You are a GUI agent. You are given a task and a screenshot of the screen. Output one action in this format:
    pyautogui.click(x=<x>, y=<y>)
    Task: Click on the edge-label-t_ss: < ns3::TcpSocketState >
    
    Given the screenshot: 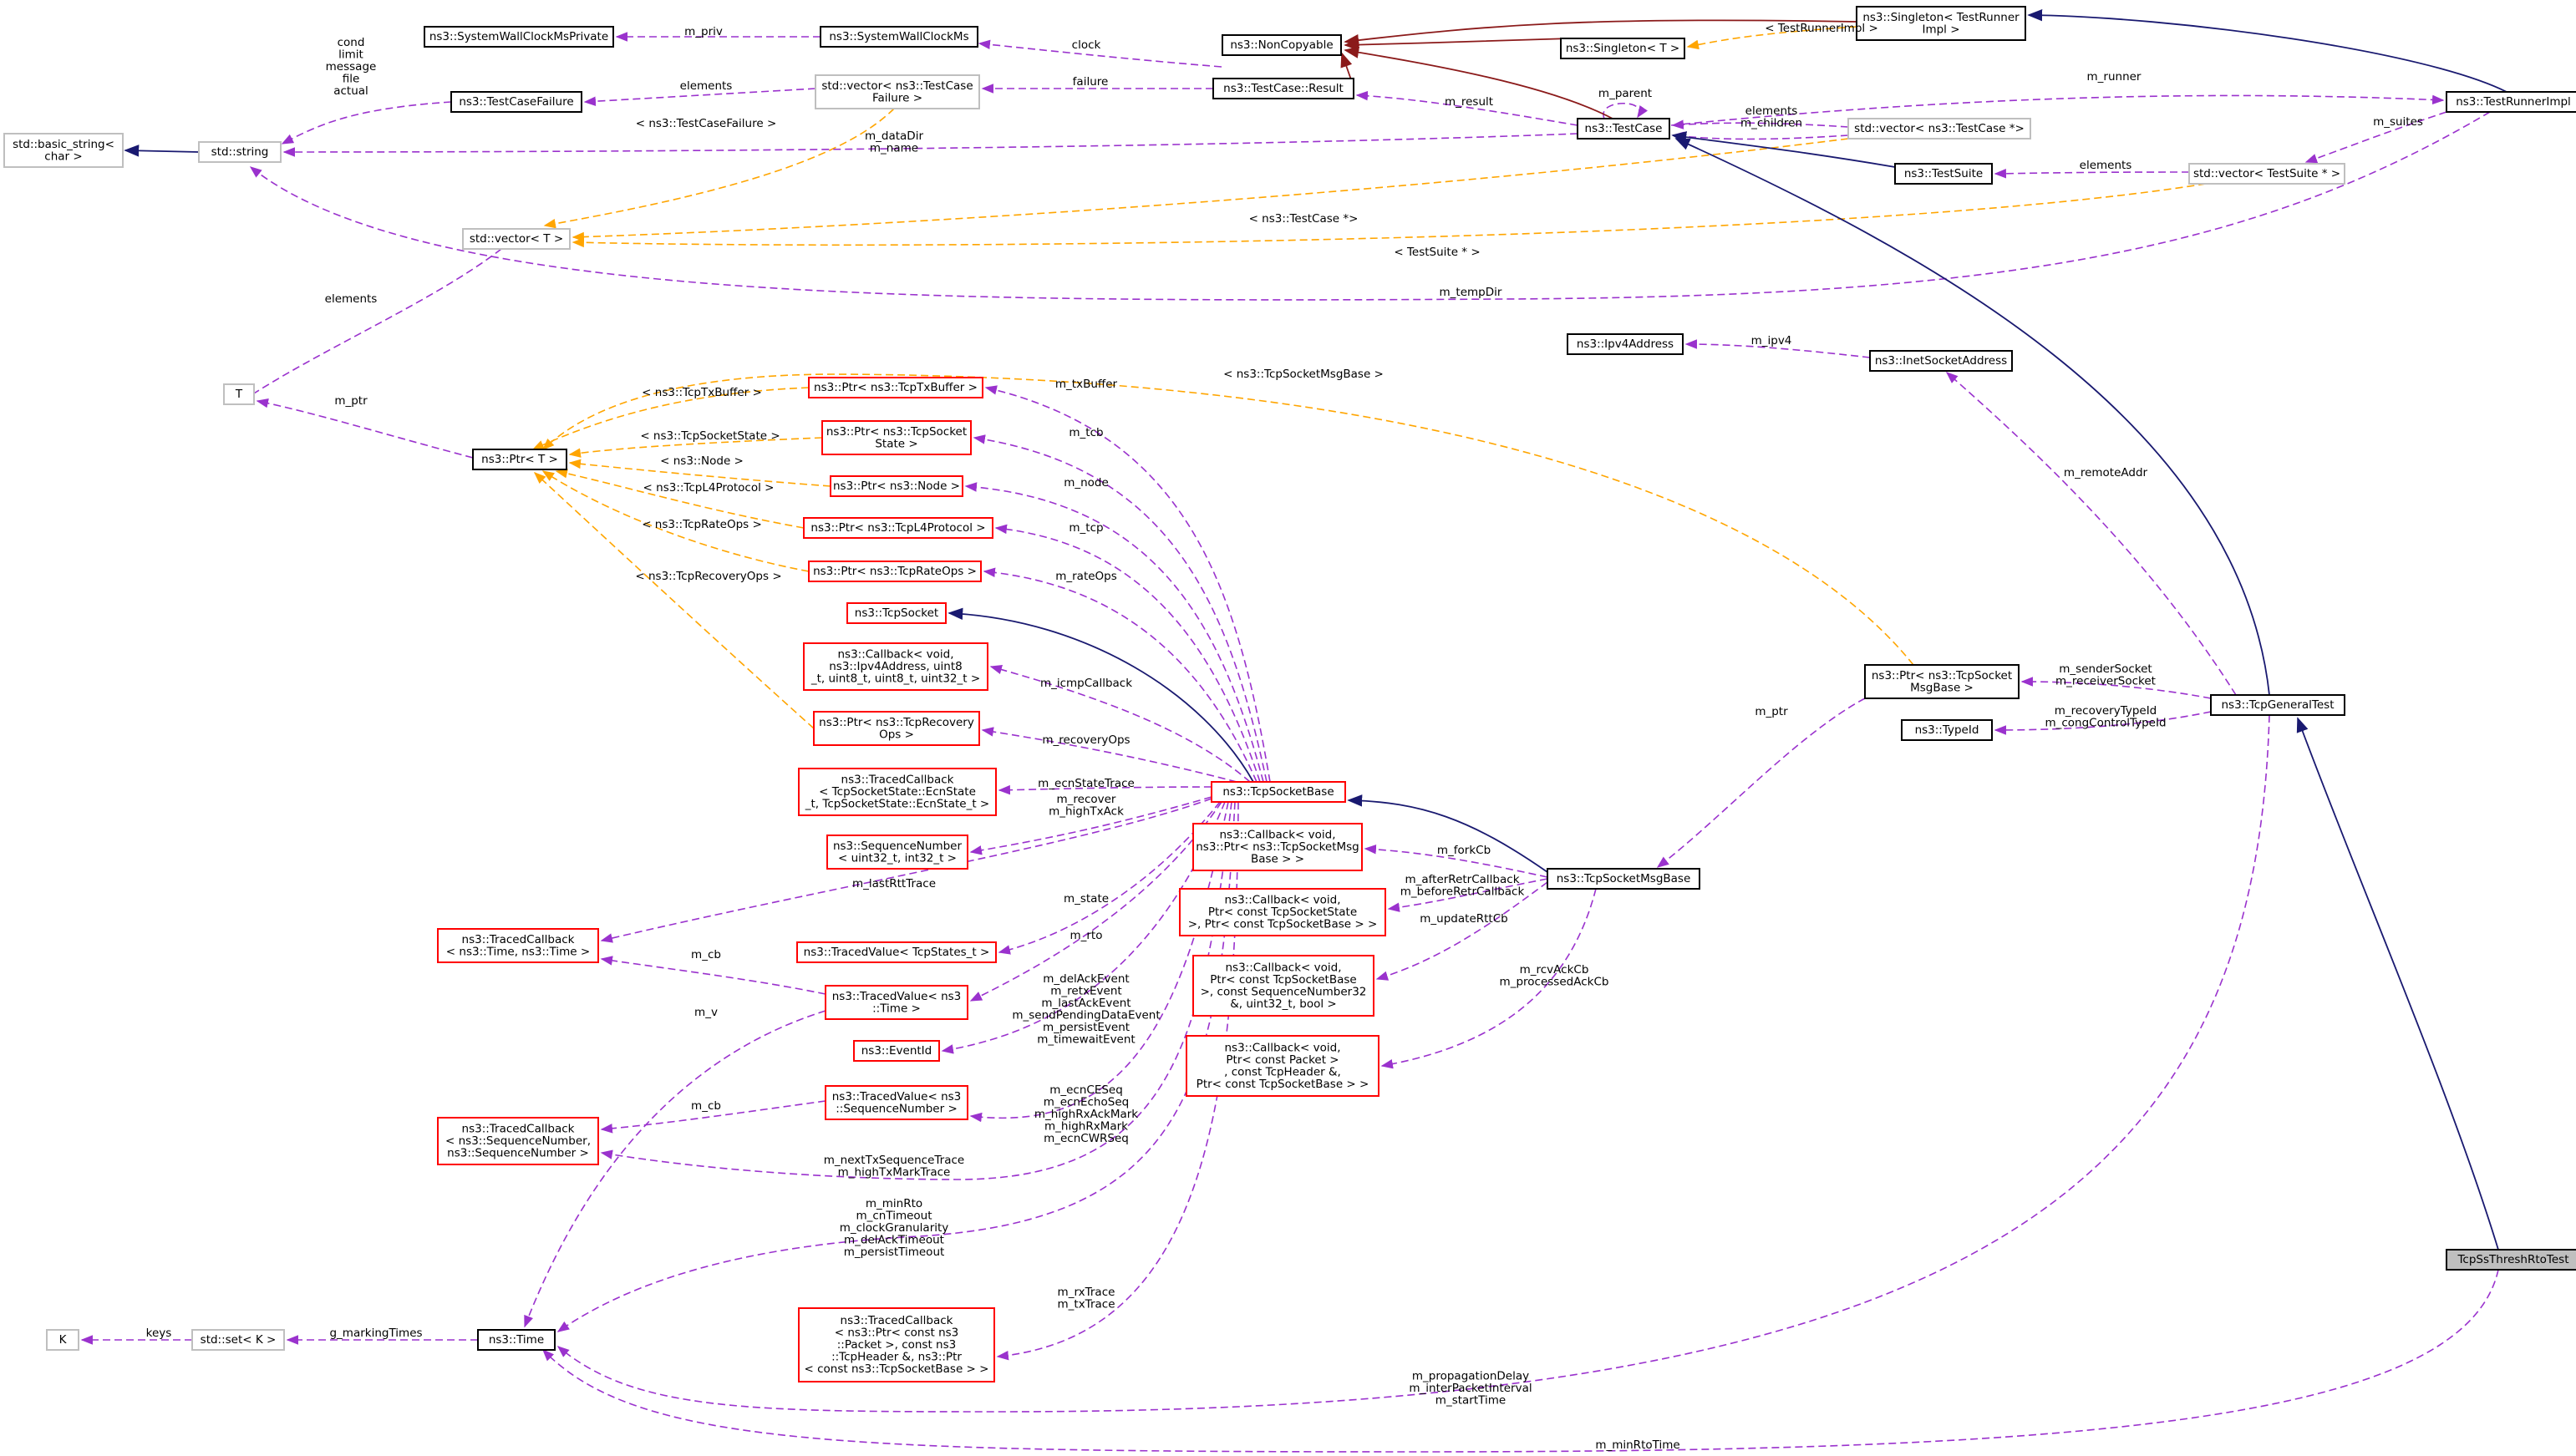 What is the action you would take?
    pyautogui.click(x=710, y=436)
    